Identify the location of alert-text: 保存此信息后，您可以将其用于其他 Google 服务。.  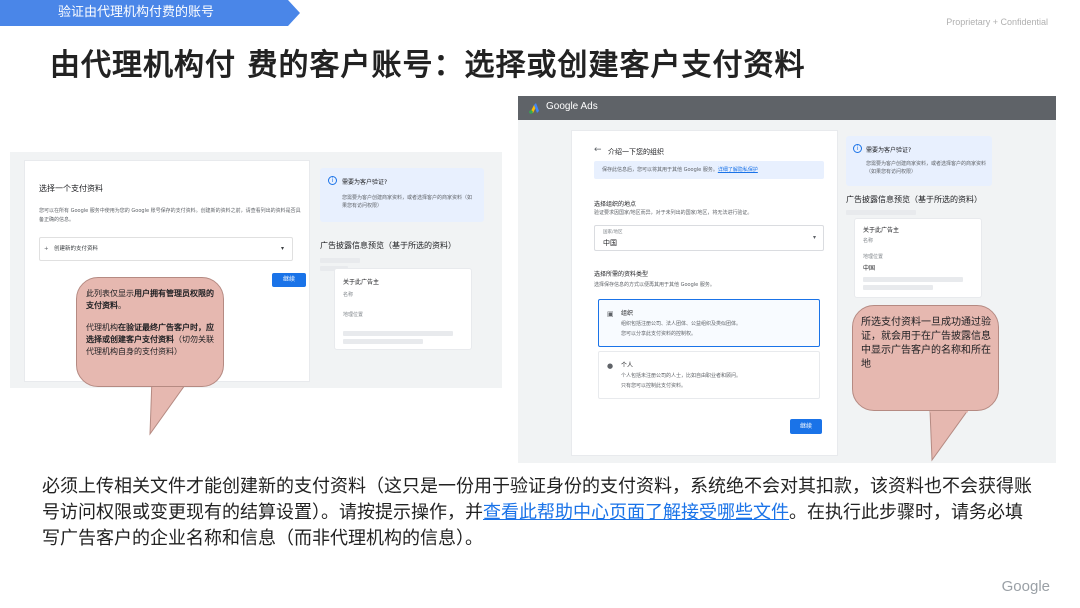
(660, 170).